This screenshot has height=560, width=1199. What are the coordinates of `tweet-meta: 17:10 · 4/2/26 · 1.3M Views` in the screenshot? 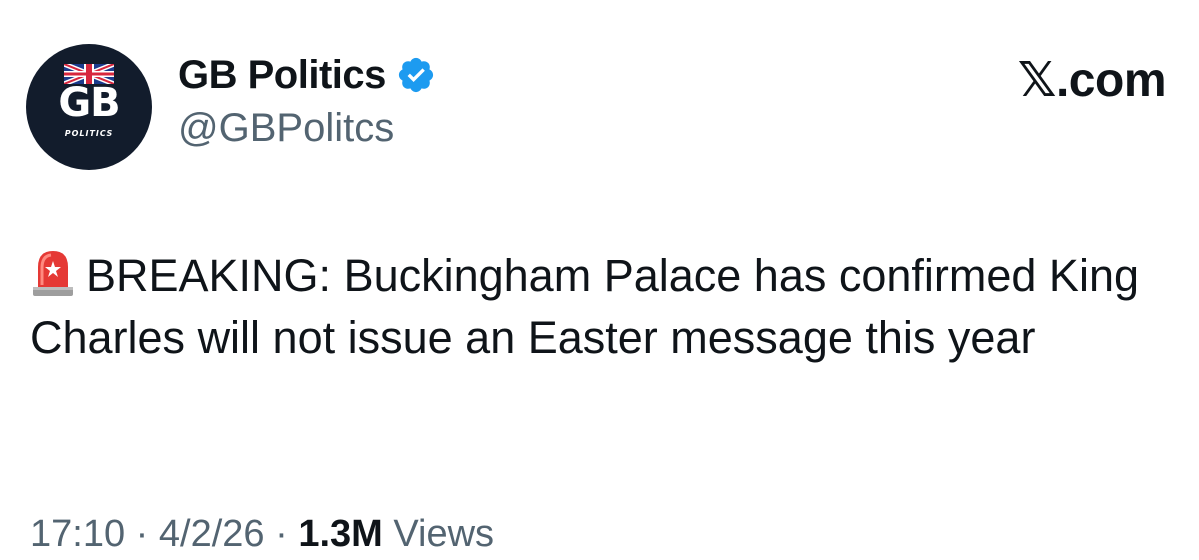 It's located at (262, 534).